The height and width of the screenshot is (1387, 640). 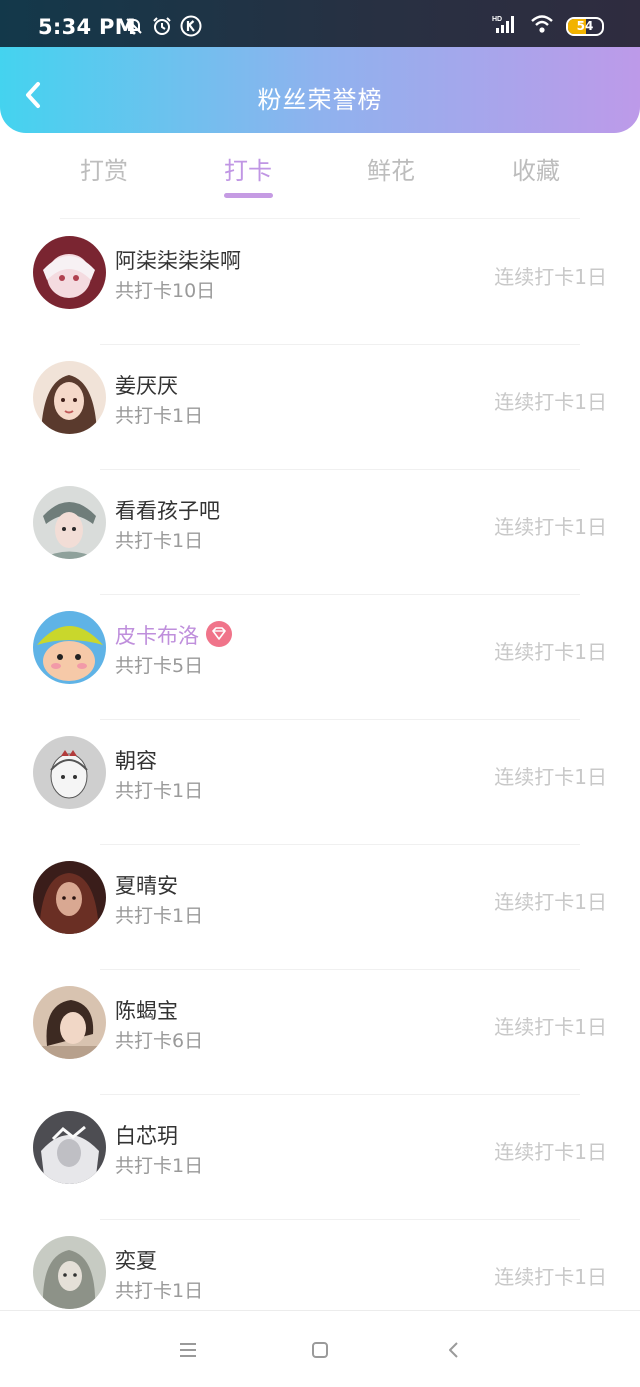 I want to click on mute-bell-icon, so click(x=134, y=28).